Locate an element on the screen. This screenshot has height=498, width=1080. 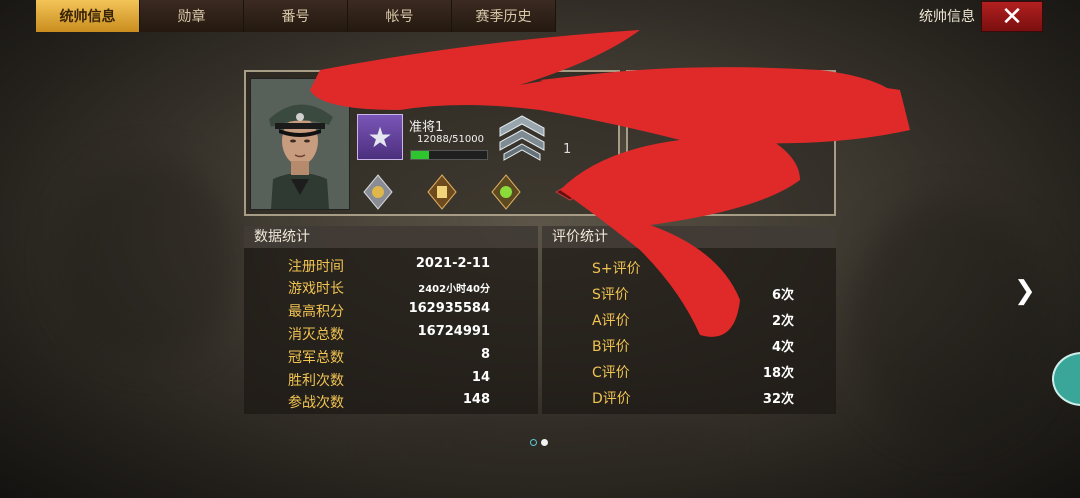
stat-label: 参战次数 is located at coordinates (316, 403).